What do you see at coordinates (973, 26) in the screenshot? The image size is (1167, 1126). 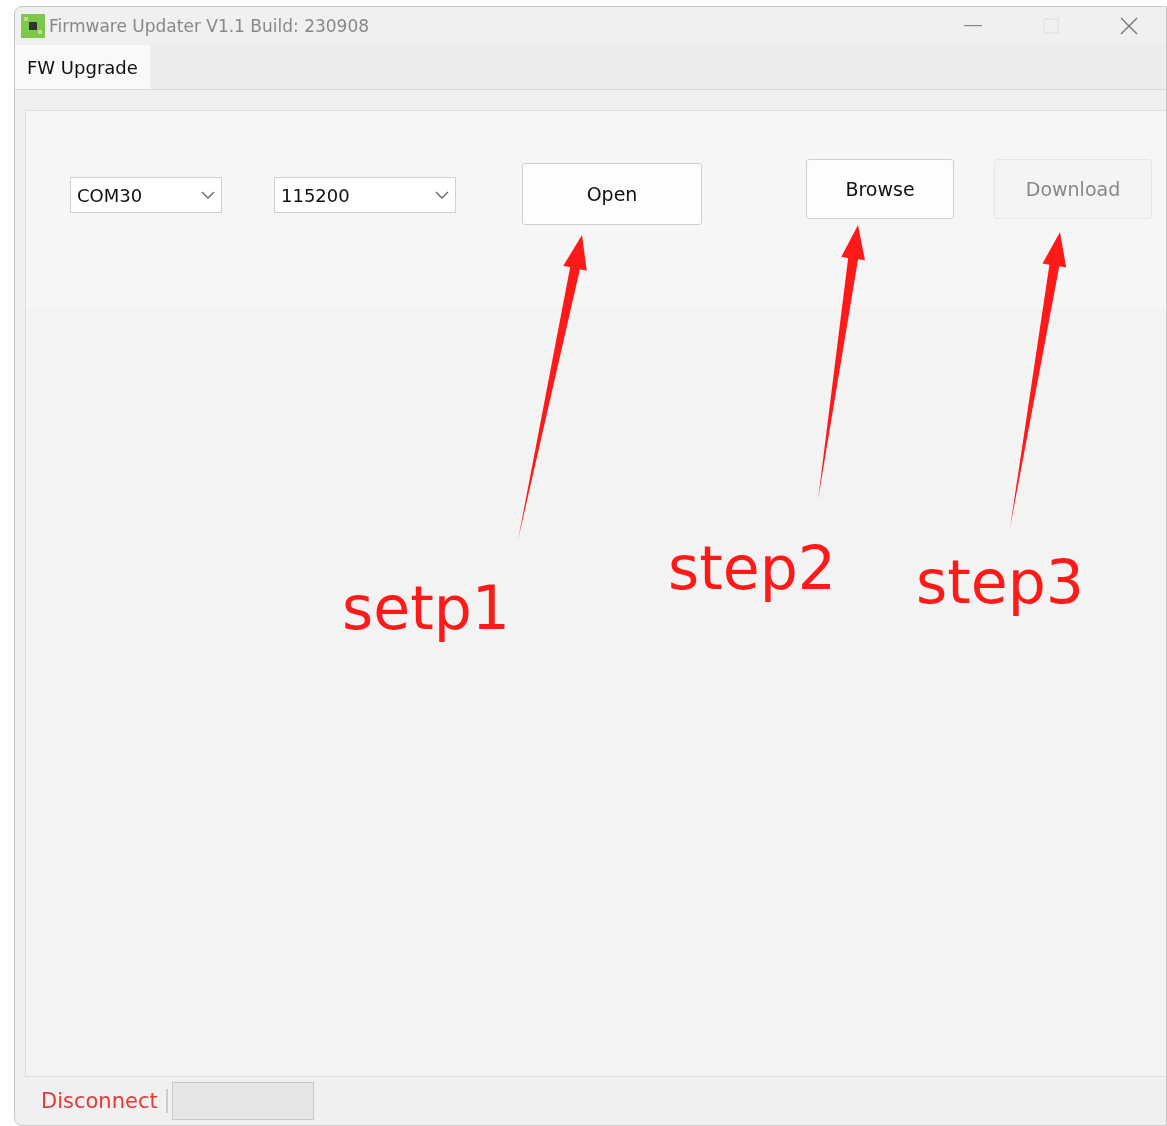 I see `minimize-icon` at bounding box center [973, 26].